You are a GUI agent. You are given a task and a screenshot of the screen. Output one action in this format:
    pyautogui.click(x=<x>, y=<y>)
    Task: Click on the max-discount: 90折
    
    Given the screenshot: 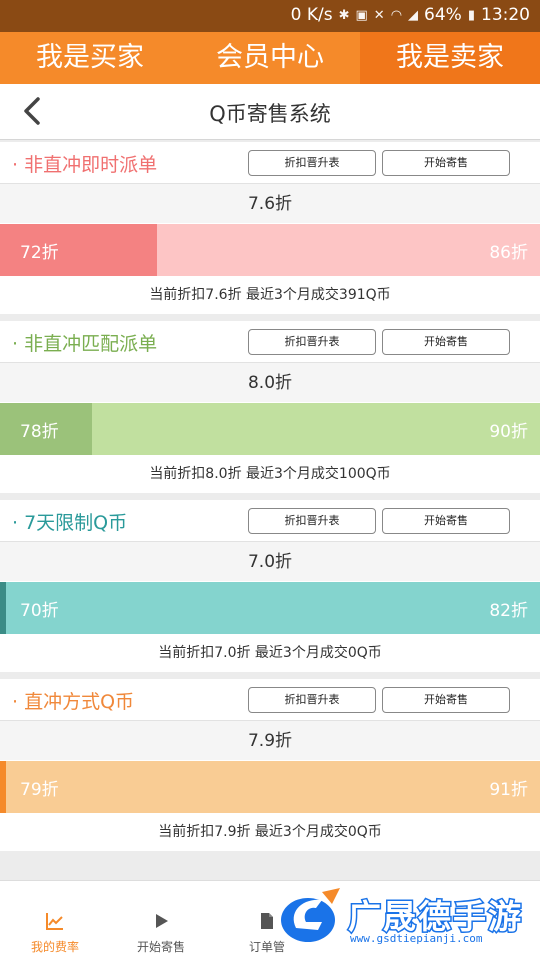 What is the action you would take?
    pyautogui.click(x=508, y=432)
    